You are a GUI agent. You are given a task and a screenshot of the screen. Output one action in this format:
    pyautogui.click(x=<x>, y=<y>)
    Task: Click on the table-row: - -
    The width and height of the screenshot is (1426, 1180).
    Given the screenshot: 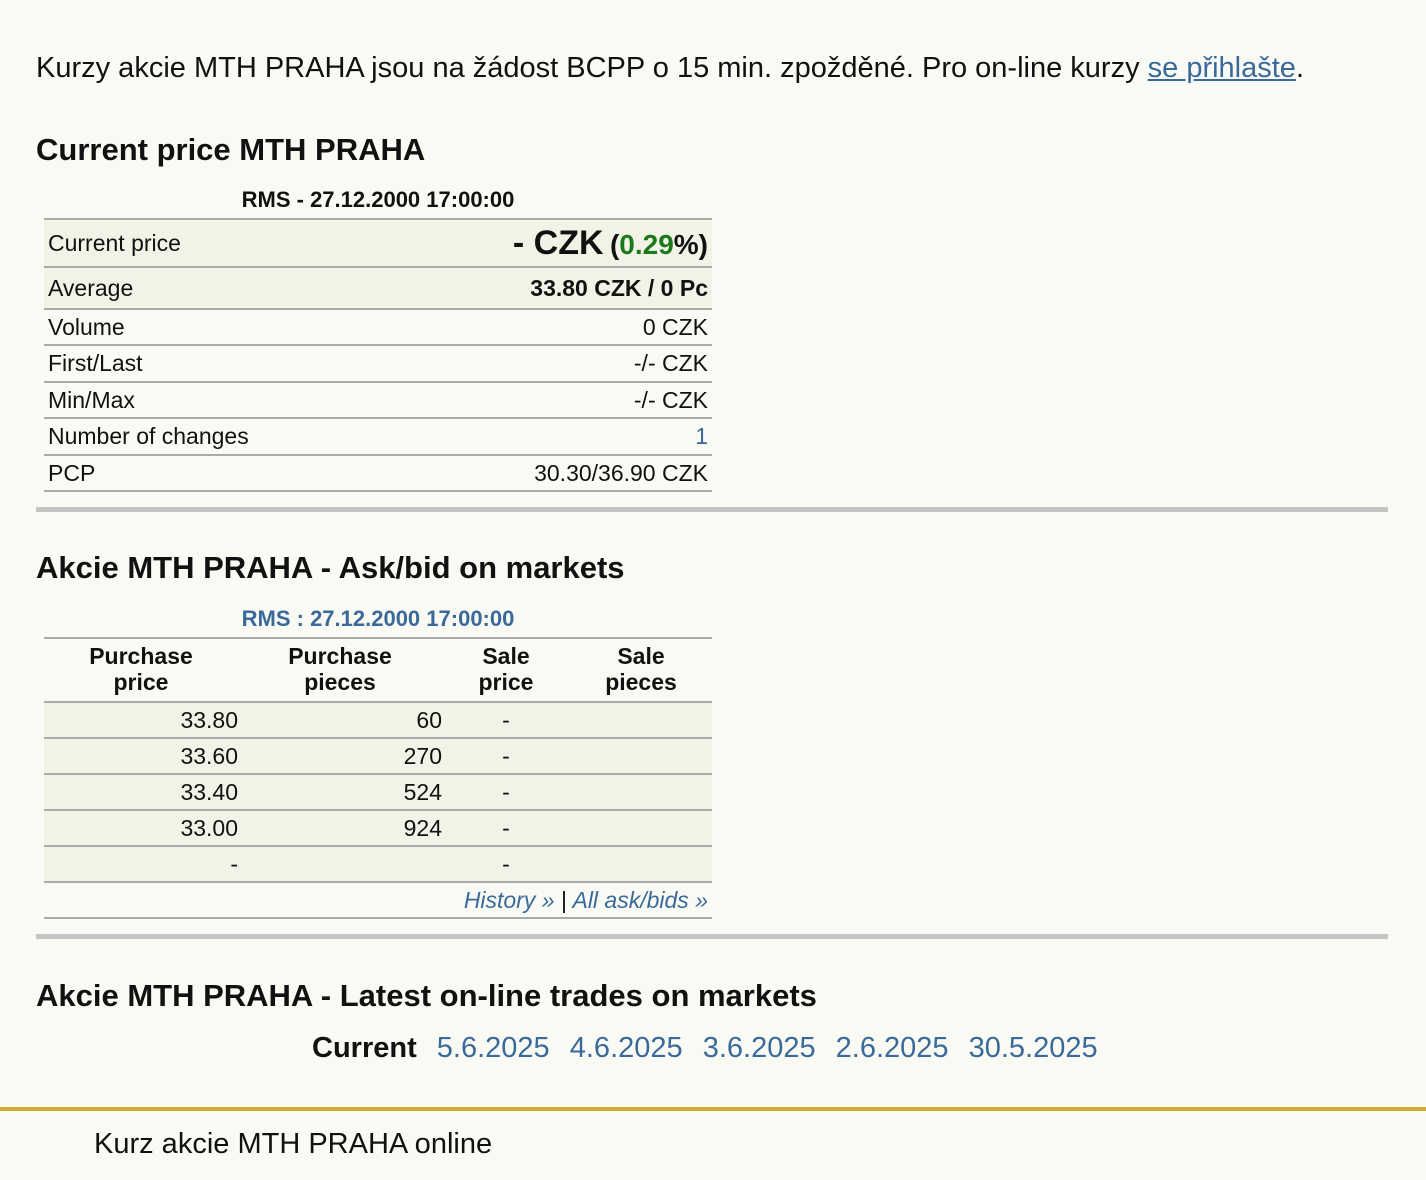 What is the action you would take?
    pyautogui.click(x=378, y=864)
    